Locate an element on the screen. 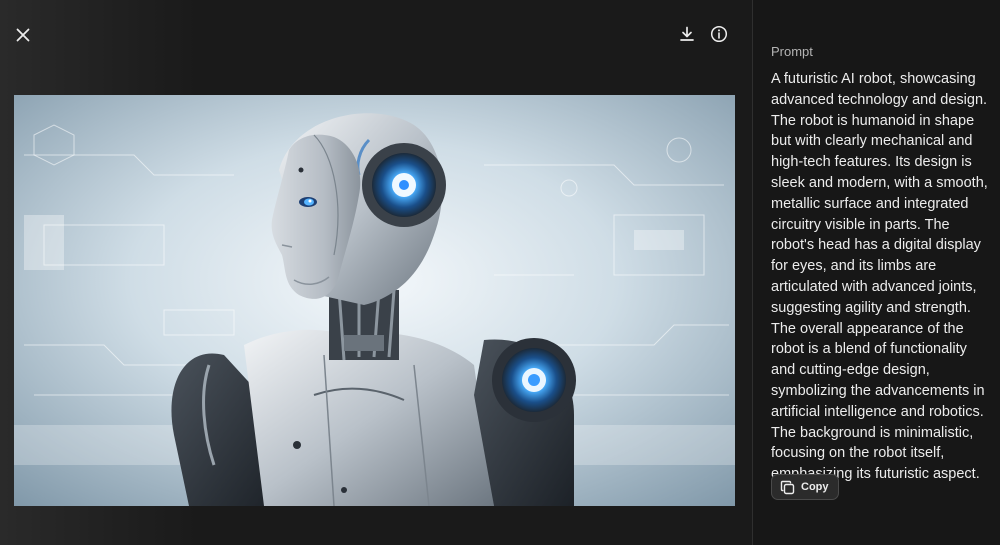 This screenshot has height=545, width=1000. info-icon is located at coordinates (719, 34).